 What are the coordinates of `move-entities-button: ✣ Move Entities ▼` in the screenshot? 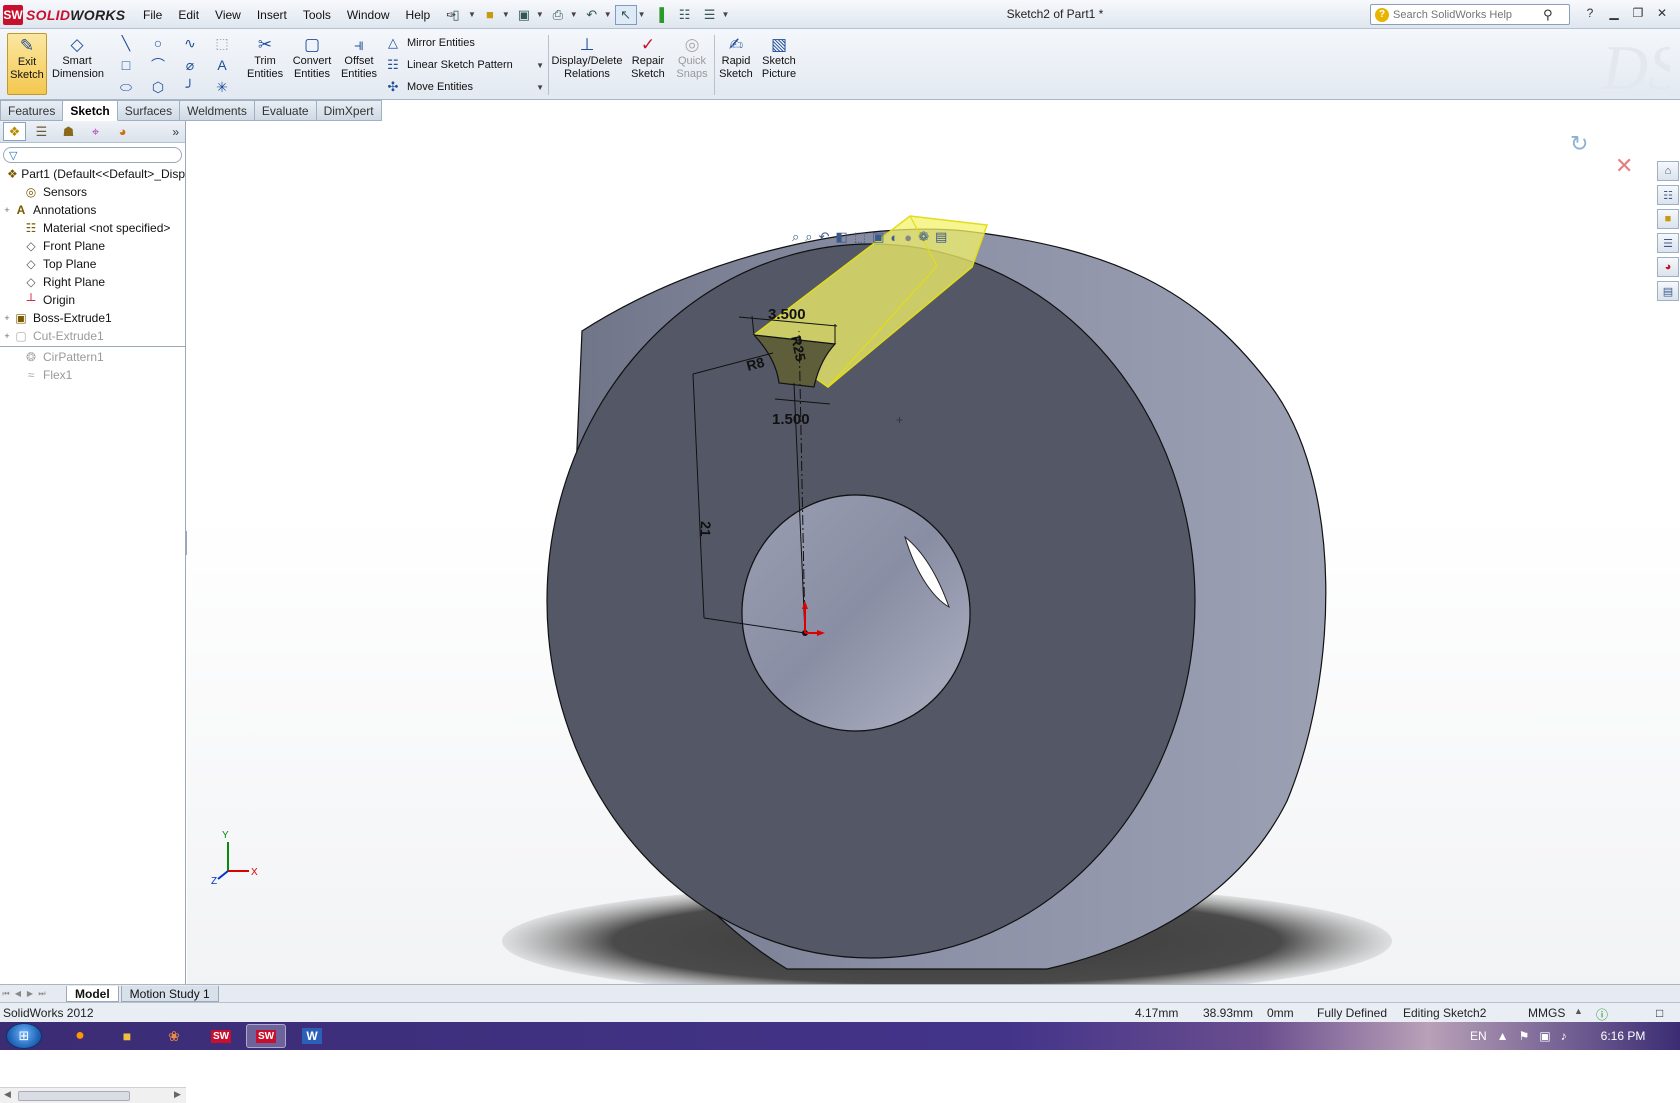 It's located at (464, 87).